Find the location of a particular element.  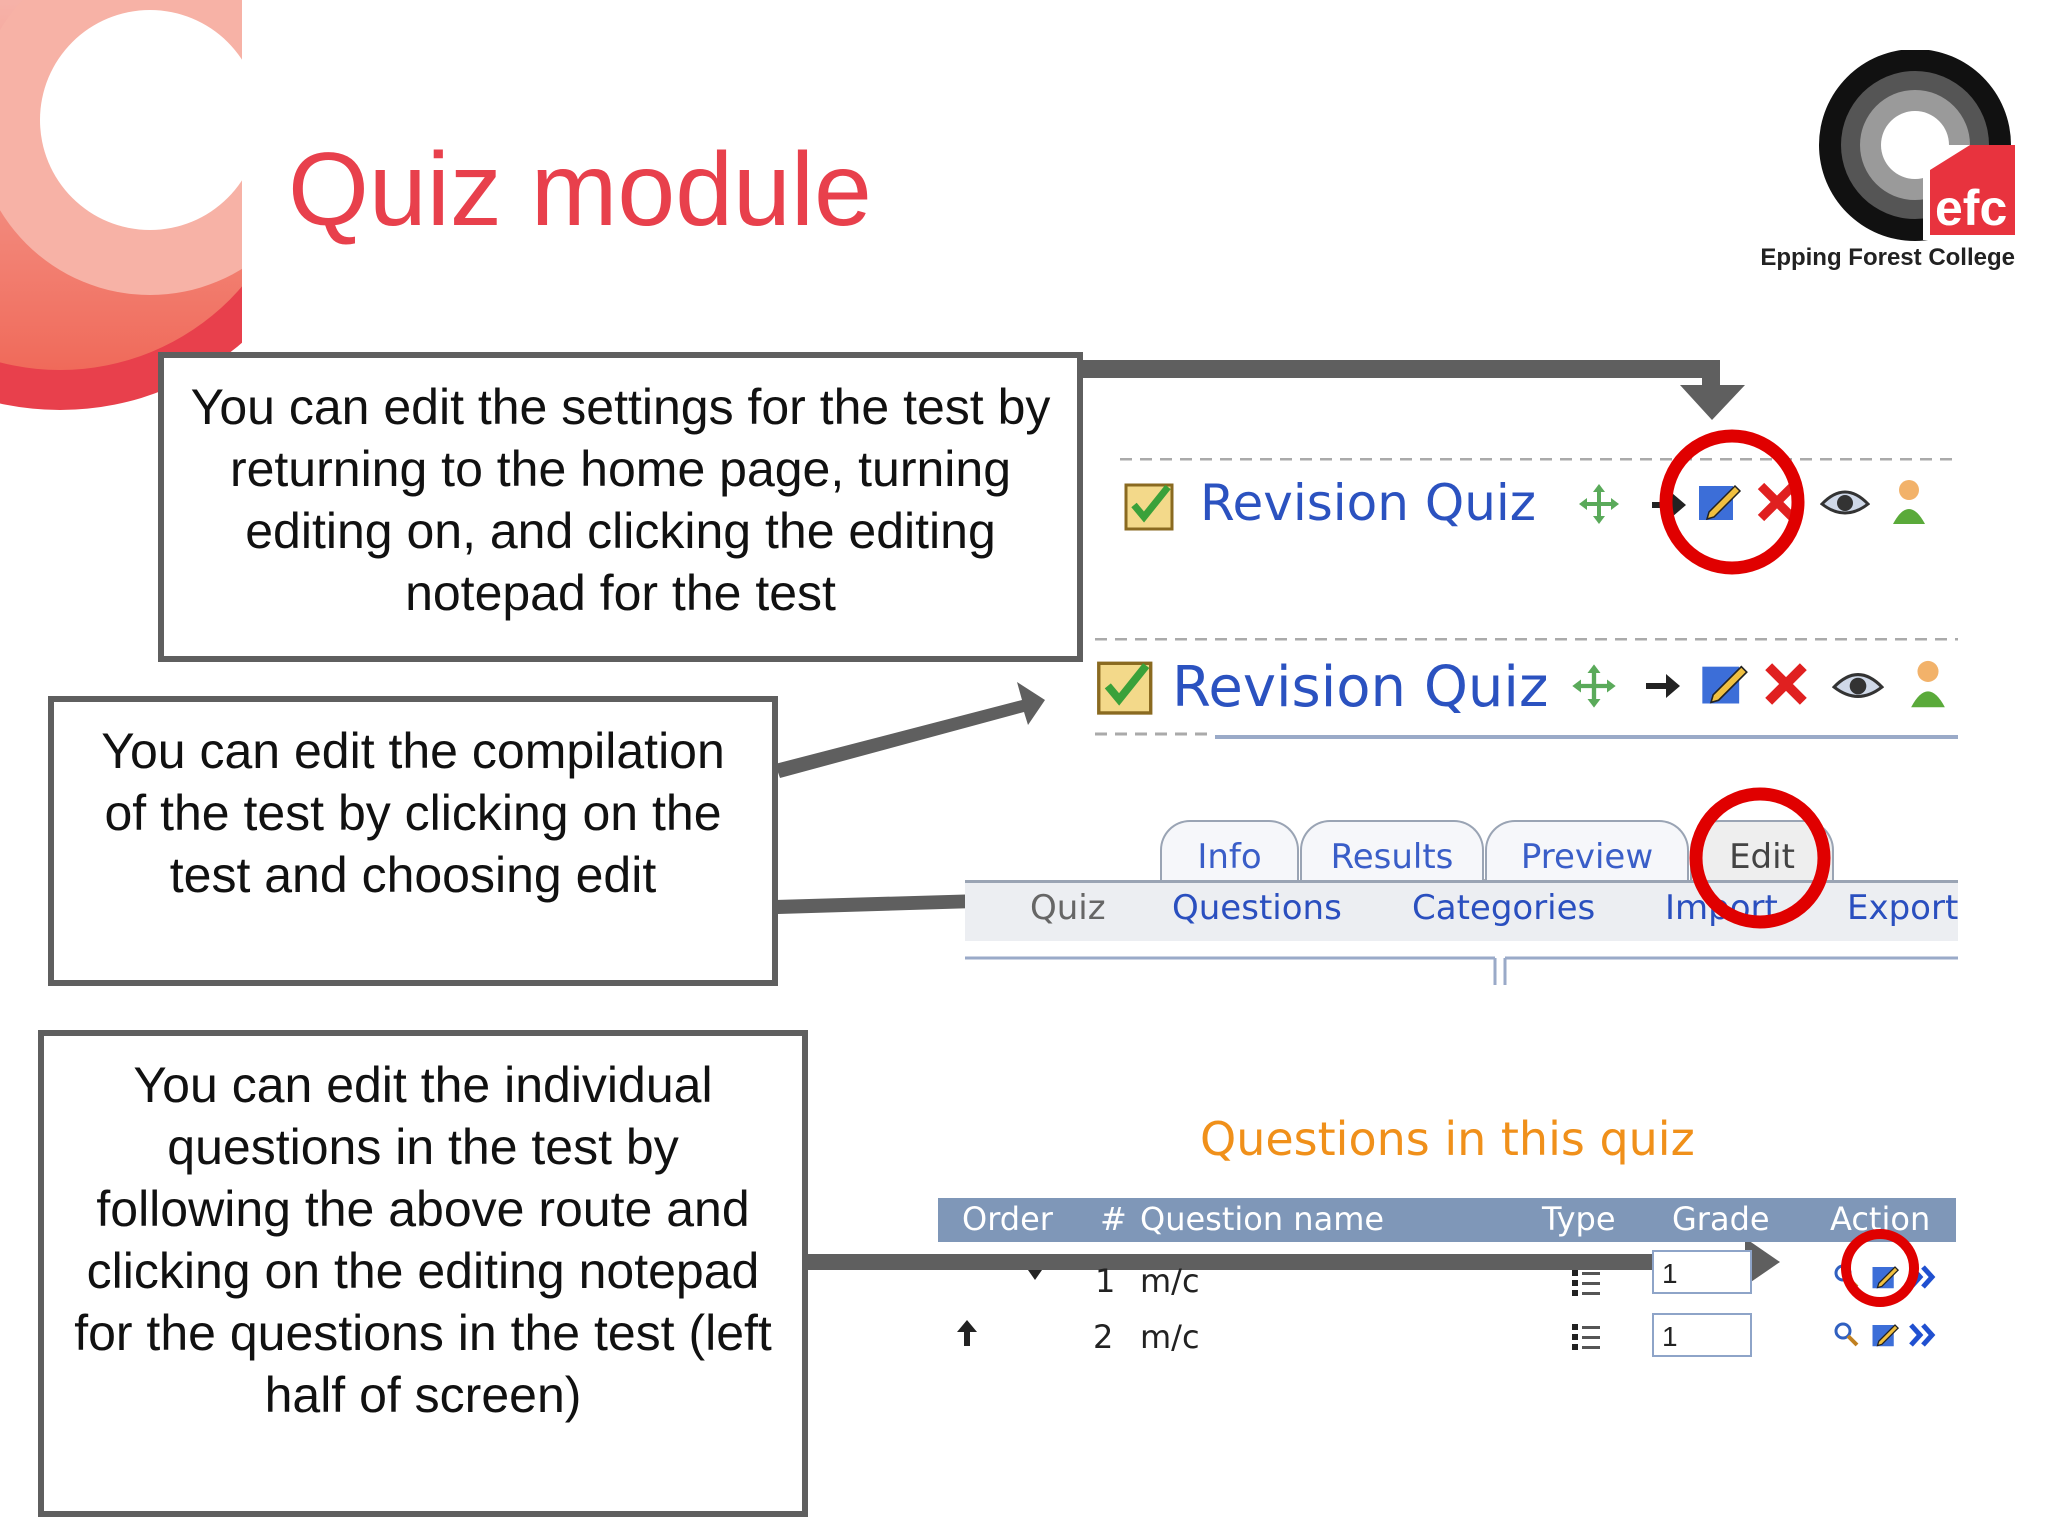

highlight-circle-edit-tab is located at coordinates (1760, 858).